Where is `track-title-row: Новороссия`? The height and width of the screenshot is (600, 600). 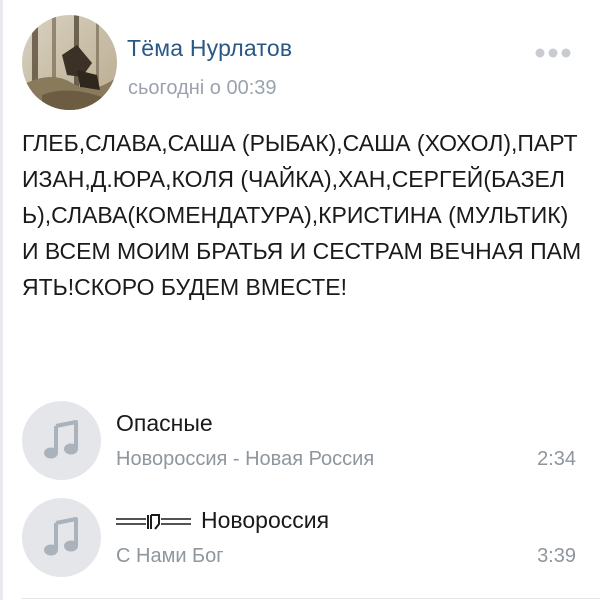
track-title-row: Новороссия is located at coordinates (222, 520).